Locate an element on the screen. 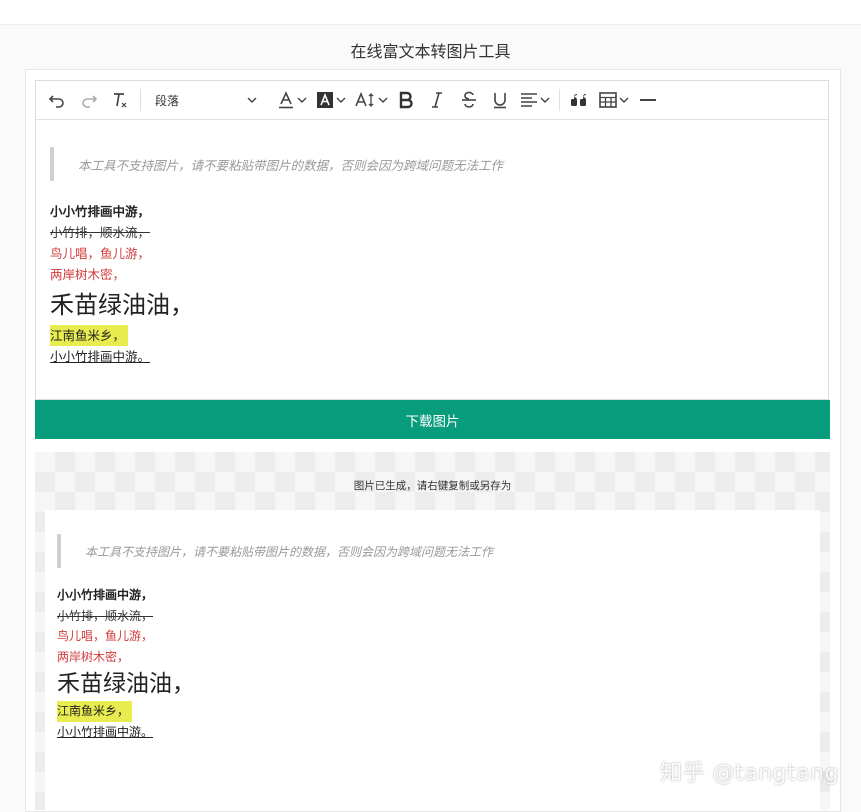 The width and height of the screenshot is (861, 812). undo-button is located at coordinates (57, 100).